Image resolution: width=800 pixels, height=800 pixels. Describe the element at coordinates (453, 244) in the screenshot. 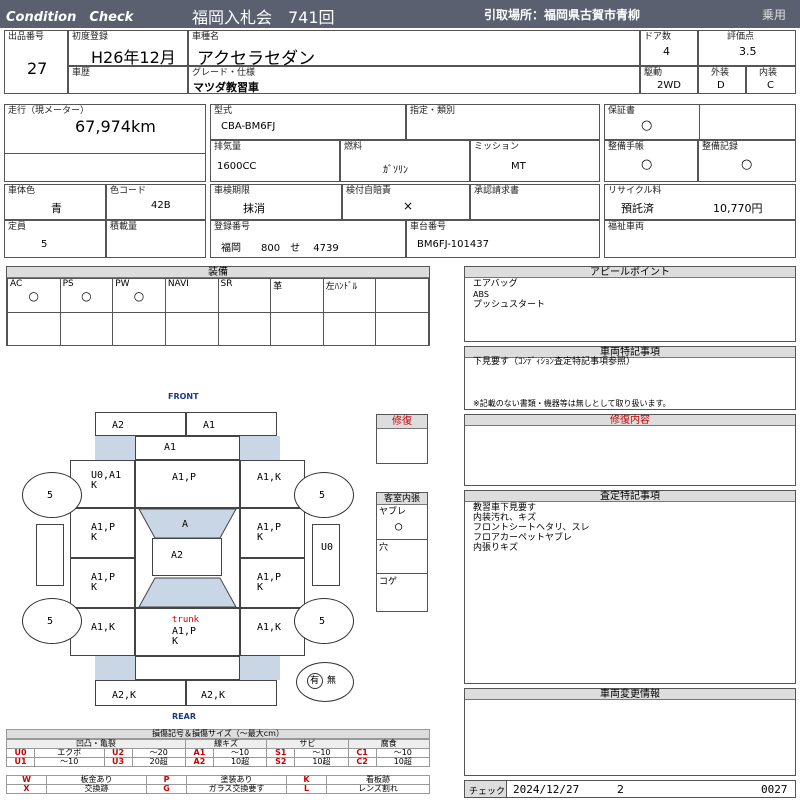

I see `chassis-value: BM6FJ-101437` at that location.